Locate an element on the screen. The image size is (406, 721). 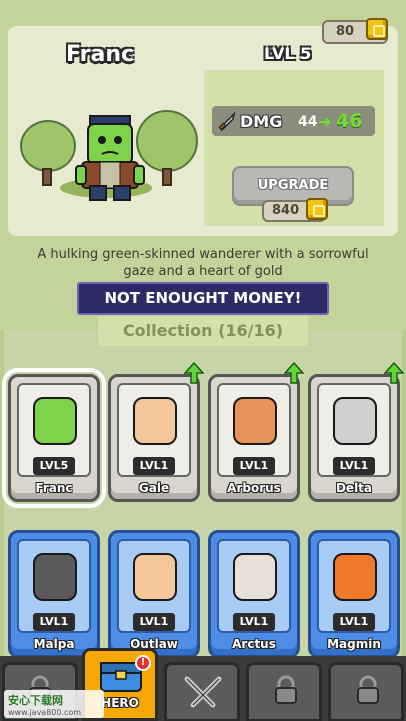
hero-level: LVL 5 is located at coordinates (288, 53).